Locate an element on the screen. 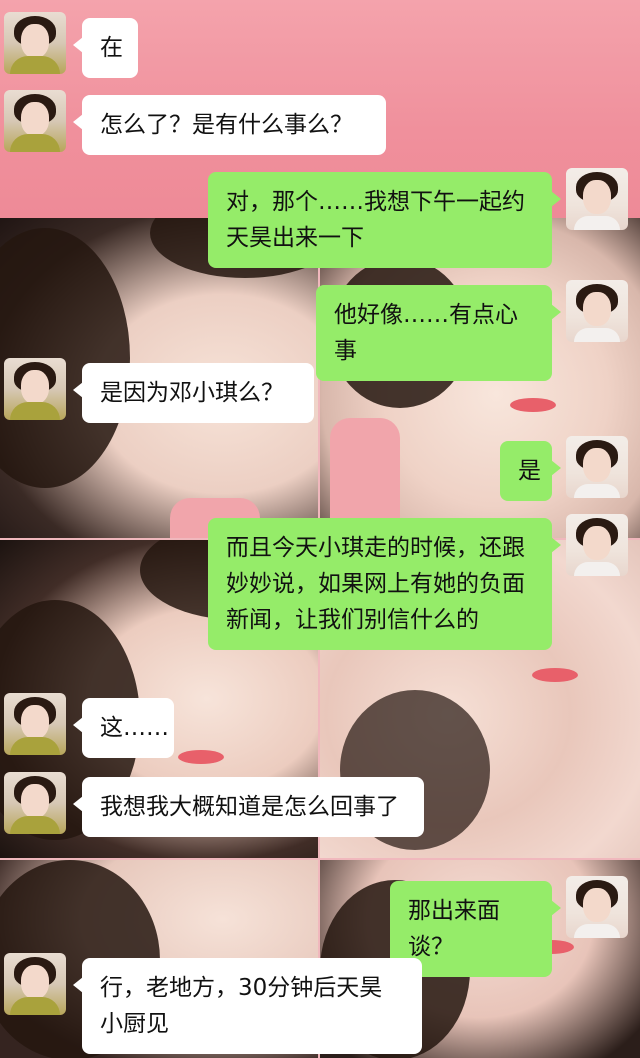  outgoing-message: 他好像……有点心事 is located at coordinates (438, 333).